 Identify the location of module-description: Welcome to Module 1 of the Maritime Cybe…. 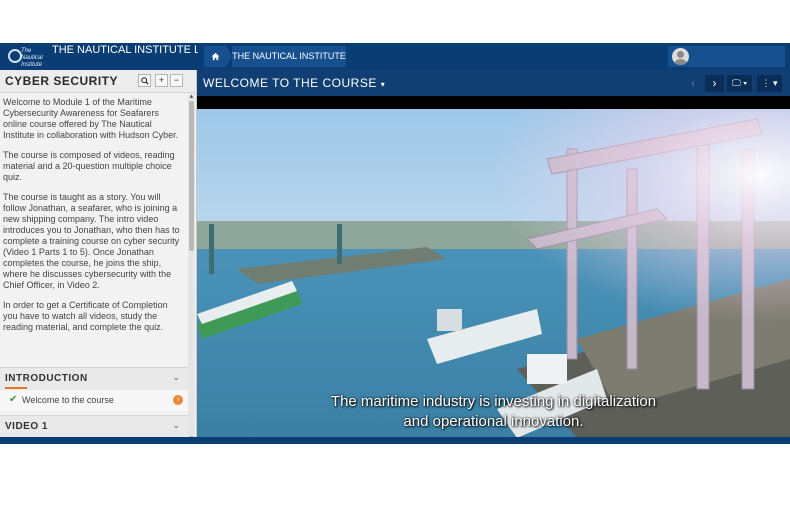
(93, 245).